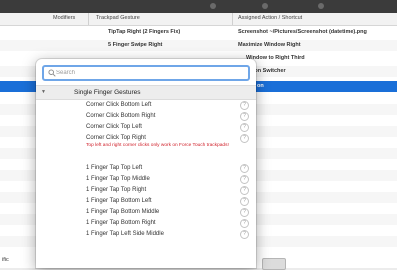  I want to click on list-item: 1 Finger Tap Top Left ?, so click(146, 168).